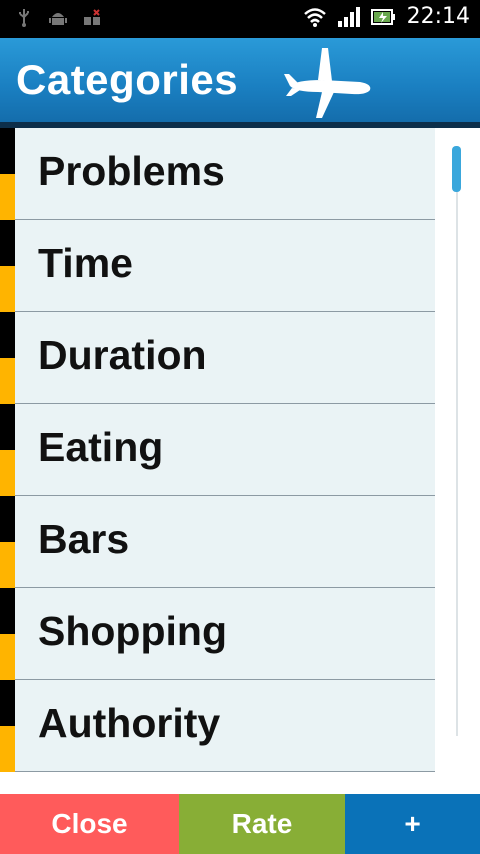 The width and height of the screenshot is (480, 854). I want to click on notification-icons, so click(58, 18).